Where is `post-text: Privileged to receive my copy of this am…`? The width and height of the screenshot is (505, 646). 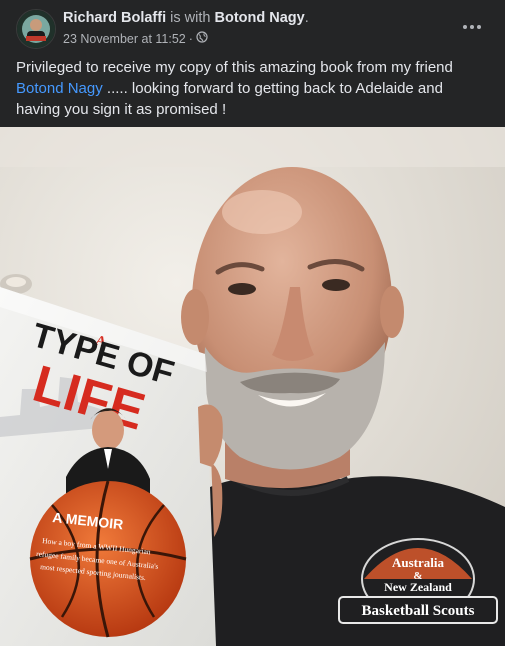 post-text: Privileged to receive my copy of this am… is located at coordinates (251, 88).